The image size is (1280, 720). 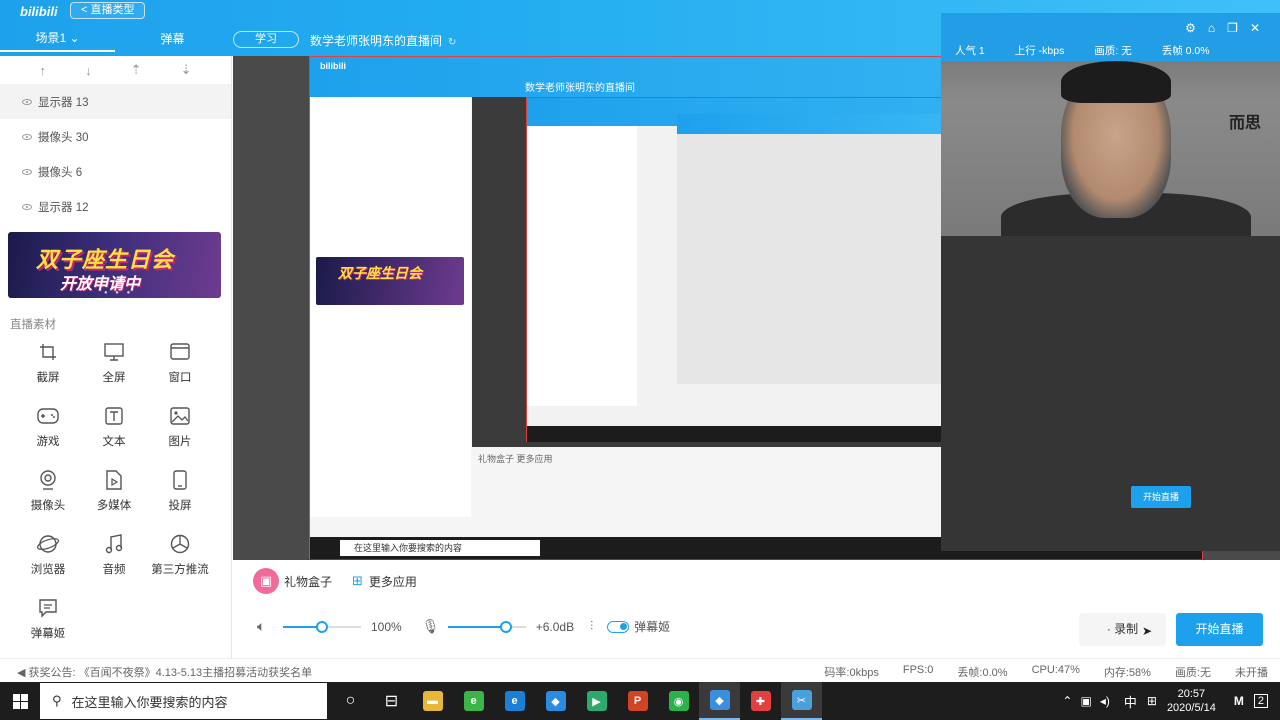 I want to click on source-label: 显示器 12, so click(x=63, y=207).